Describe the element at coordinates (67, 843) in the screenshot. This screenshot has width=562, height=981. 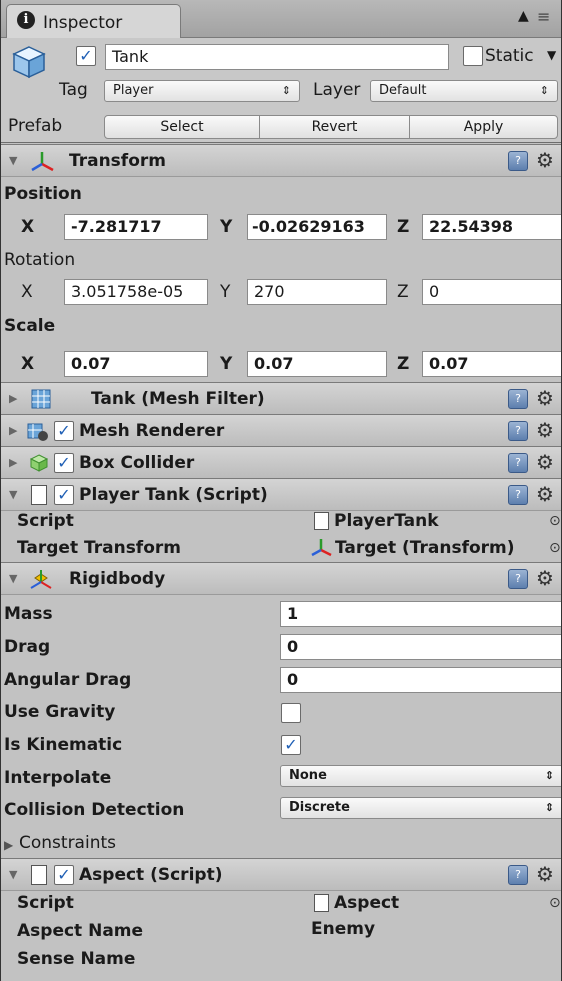
I see `constraints-label: Constraints` at that location.